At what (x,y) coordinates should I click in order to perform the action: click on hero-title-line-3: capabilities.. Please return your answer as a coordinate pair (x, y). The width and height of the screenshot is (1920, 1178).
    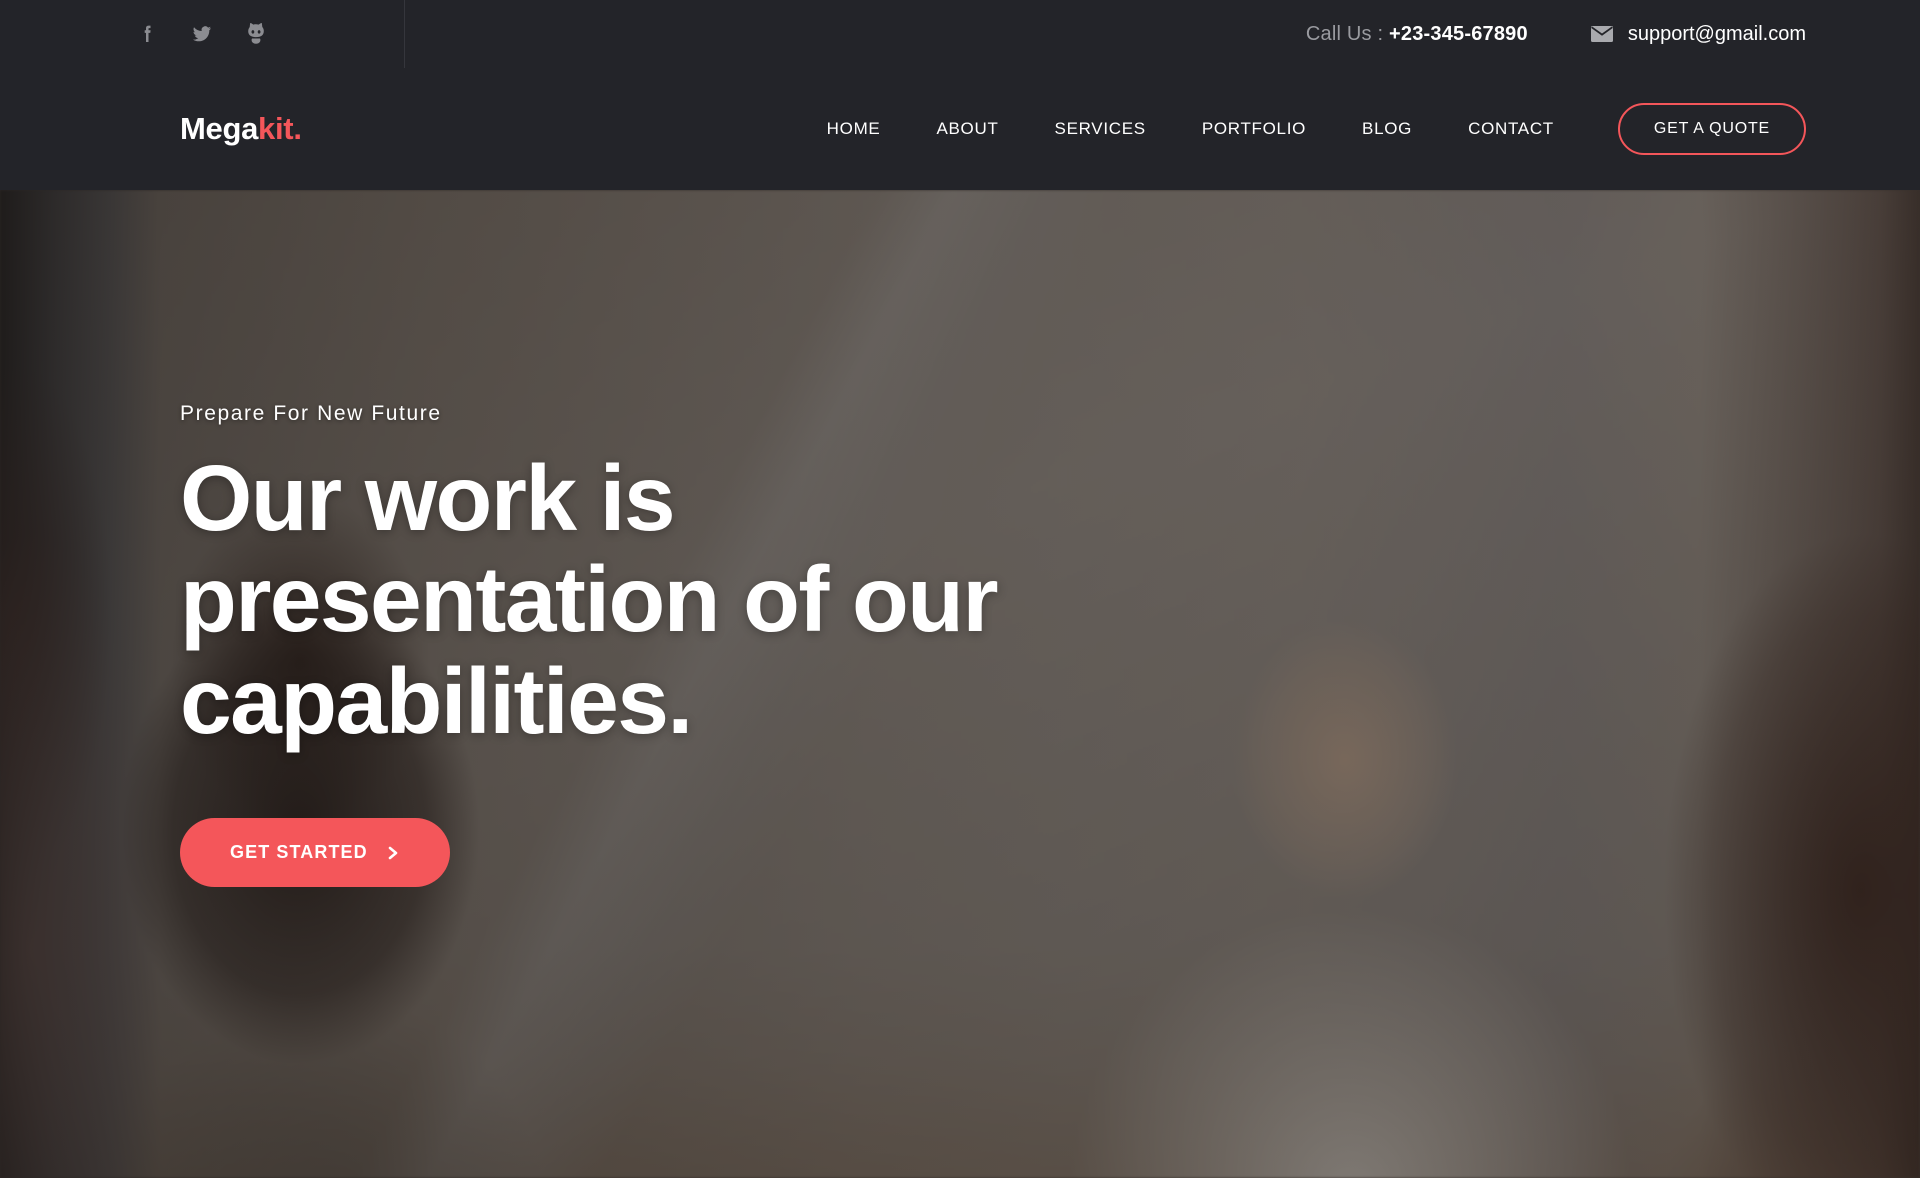
    Looking at the image, I should click on (436, 700).